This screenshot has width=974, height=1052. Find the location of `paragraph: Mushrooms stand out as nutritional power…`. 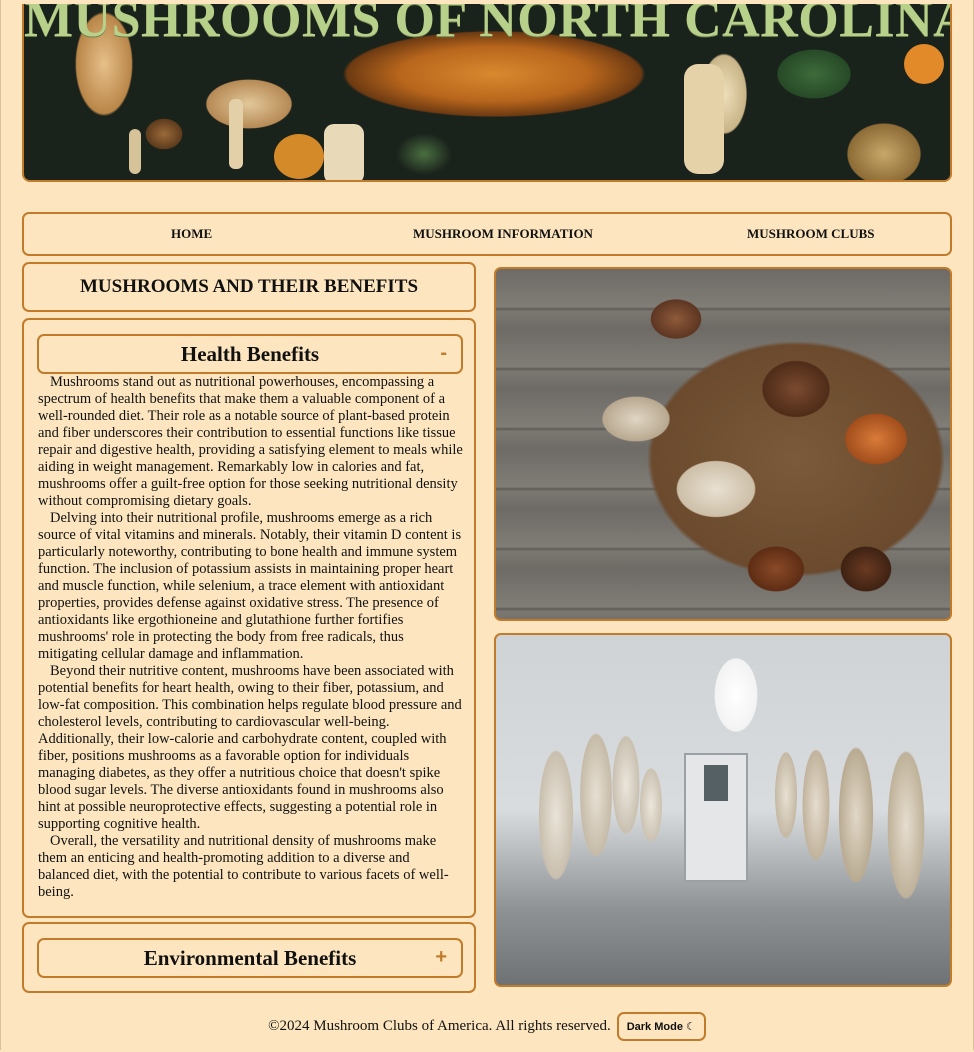

paragraph: Mushrooms stand out as nutritional power… is located at coordinates (250, 441).